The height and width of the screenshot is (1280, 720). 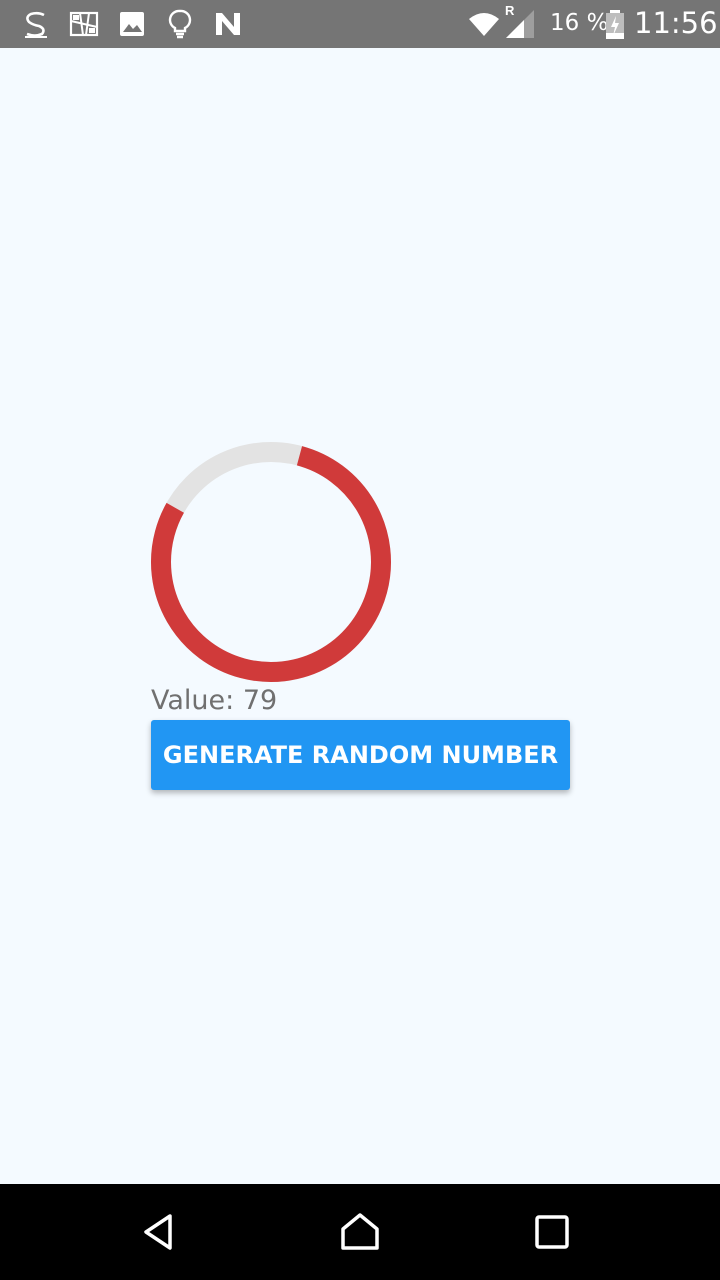 I want to click on back-icon, so click(x=160, y=1232).